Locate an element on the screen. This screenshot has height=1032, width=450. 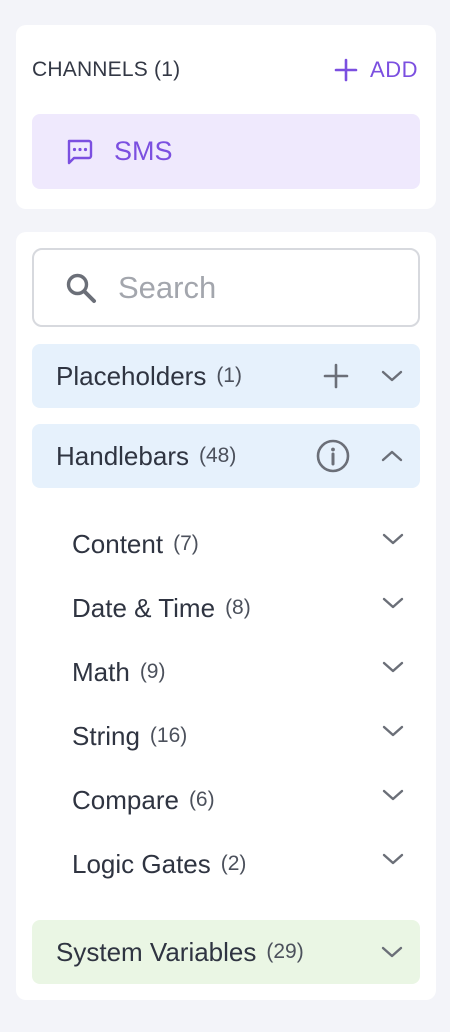
group-label: Content is located at coordinates (118, 543).